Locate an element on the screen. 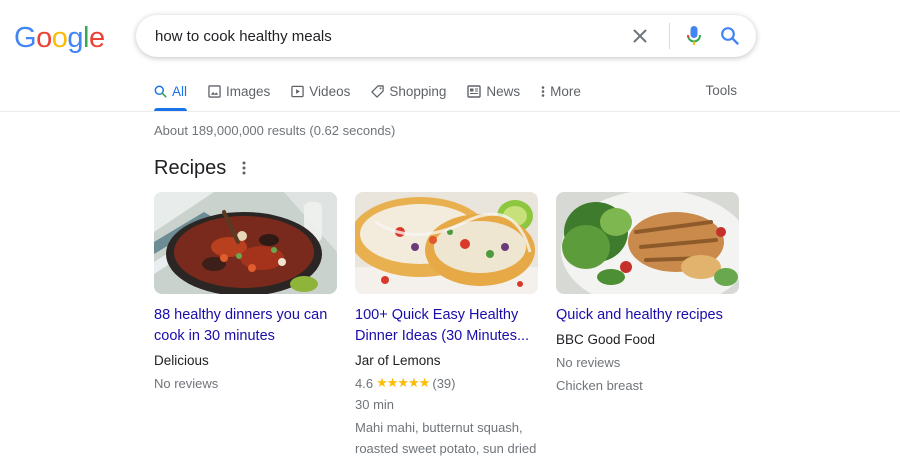 The width and height of the screenshot is (900, 463). tab-videos: Videos is located at coordinates (320, 91).